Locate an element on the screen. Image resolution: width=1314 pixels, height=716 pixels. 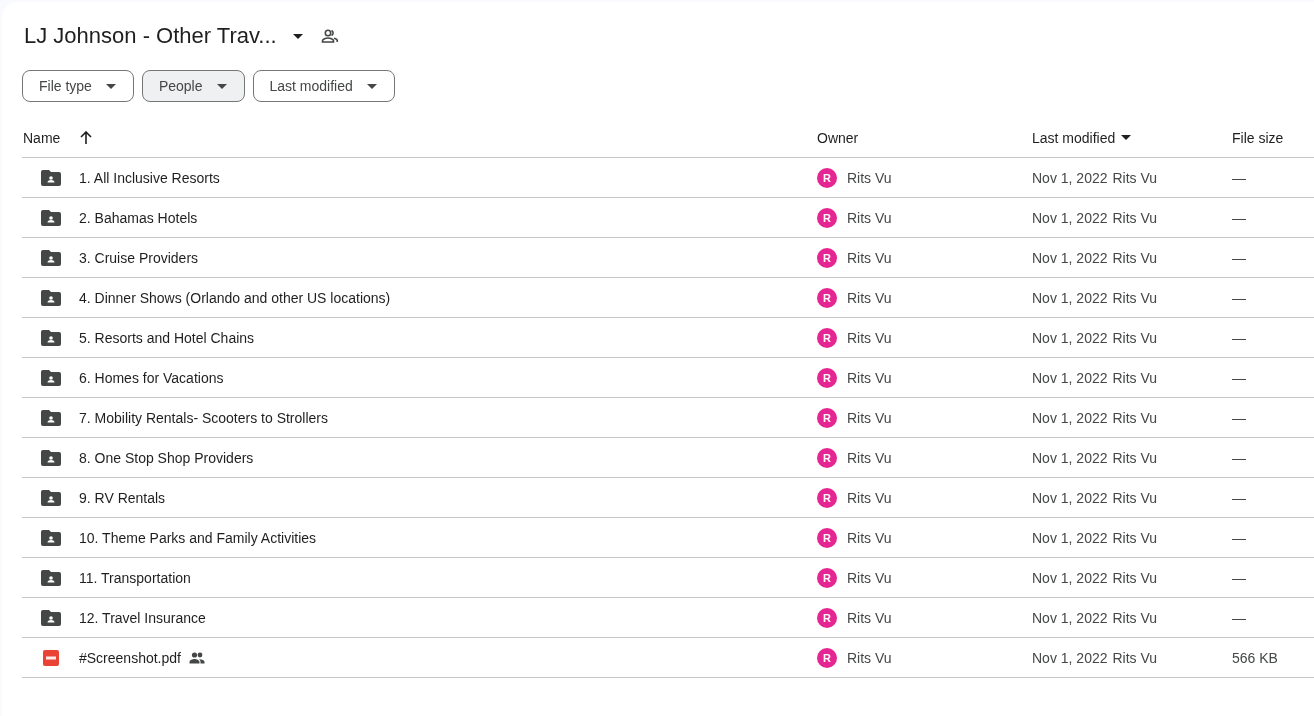
file-name: #Screenshot.pdf is located at coordinates (130, 657).